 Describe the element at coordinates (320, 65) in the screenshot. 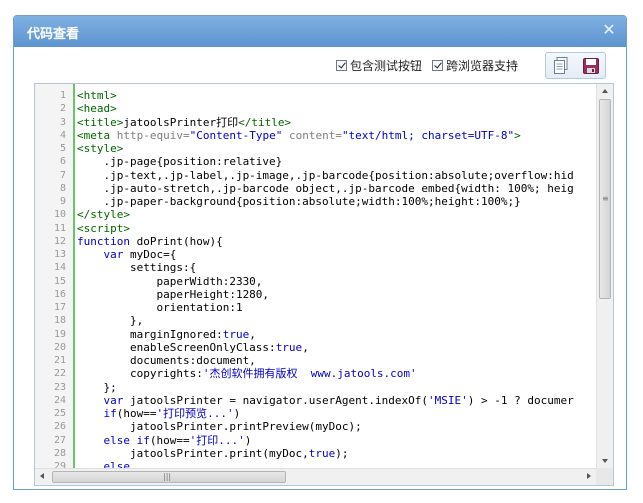

I see `toolbar: 包含测试按钮 跨浏览器支持` at that location.